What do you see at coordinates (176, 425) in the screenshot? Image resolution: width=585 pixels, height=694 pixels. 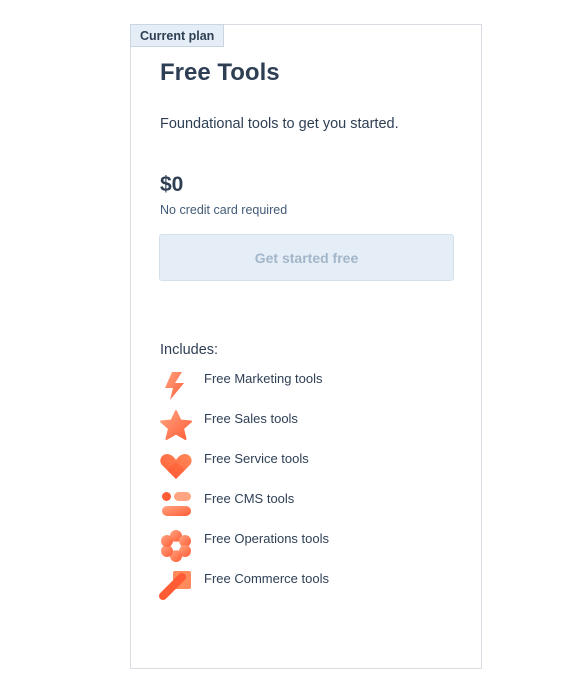 I see `sales-icon` at bounding box center [176, 425].